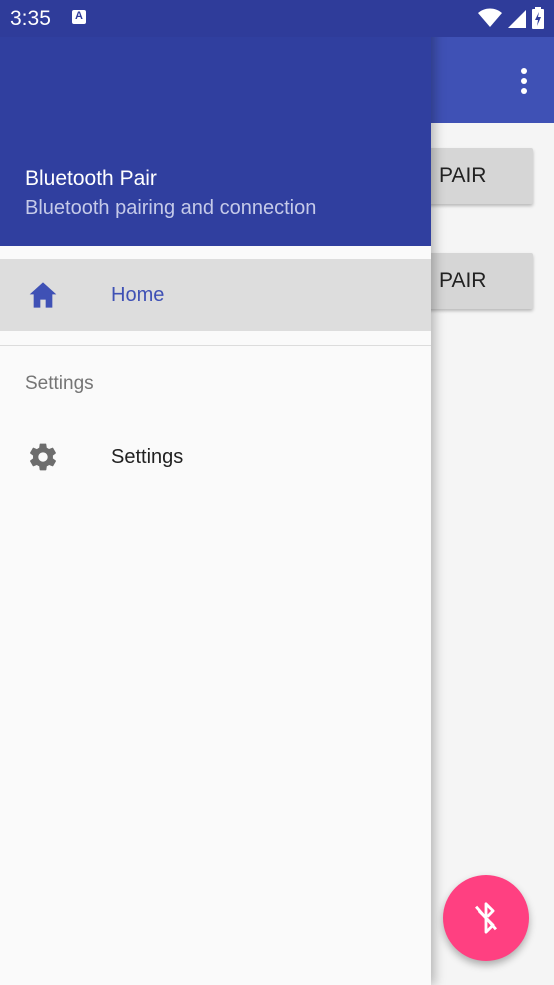 This screenshot has width=554, height=985. I want to click on status-bar: 3:35, so click(277, 18).